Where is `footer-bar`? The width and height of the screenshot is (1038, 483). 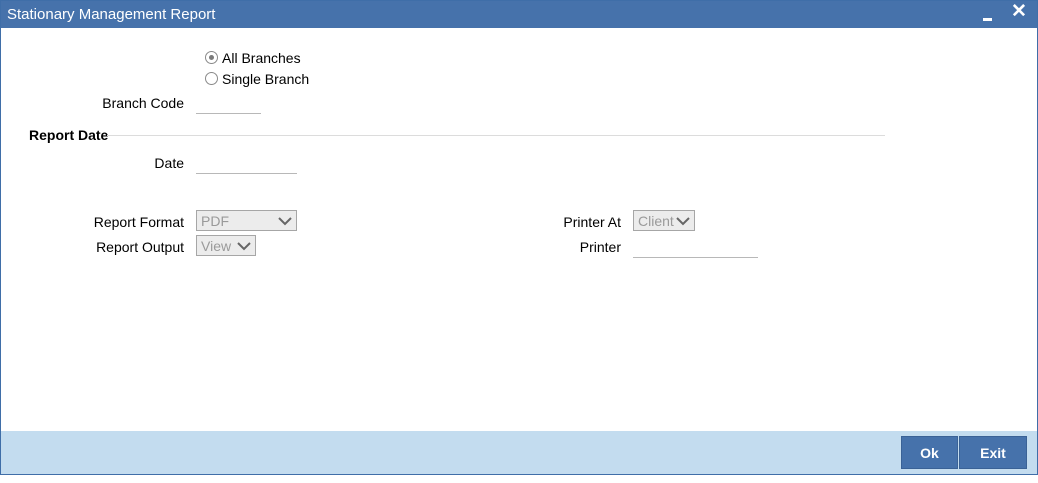
footer-bar is located at coordinates (519, 452).